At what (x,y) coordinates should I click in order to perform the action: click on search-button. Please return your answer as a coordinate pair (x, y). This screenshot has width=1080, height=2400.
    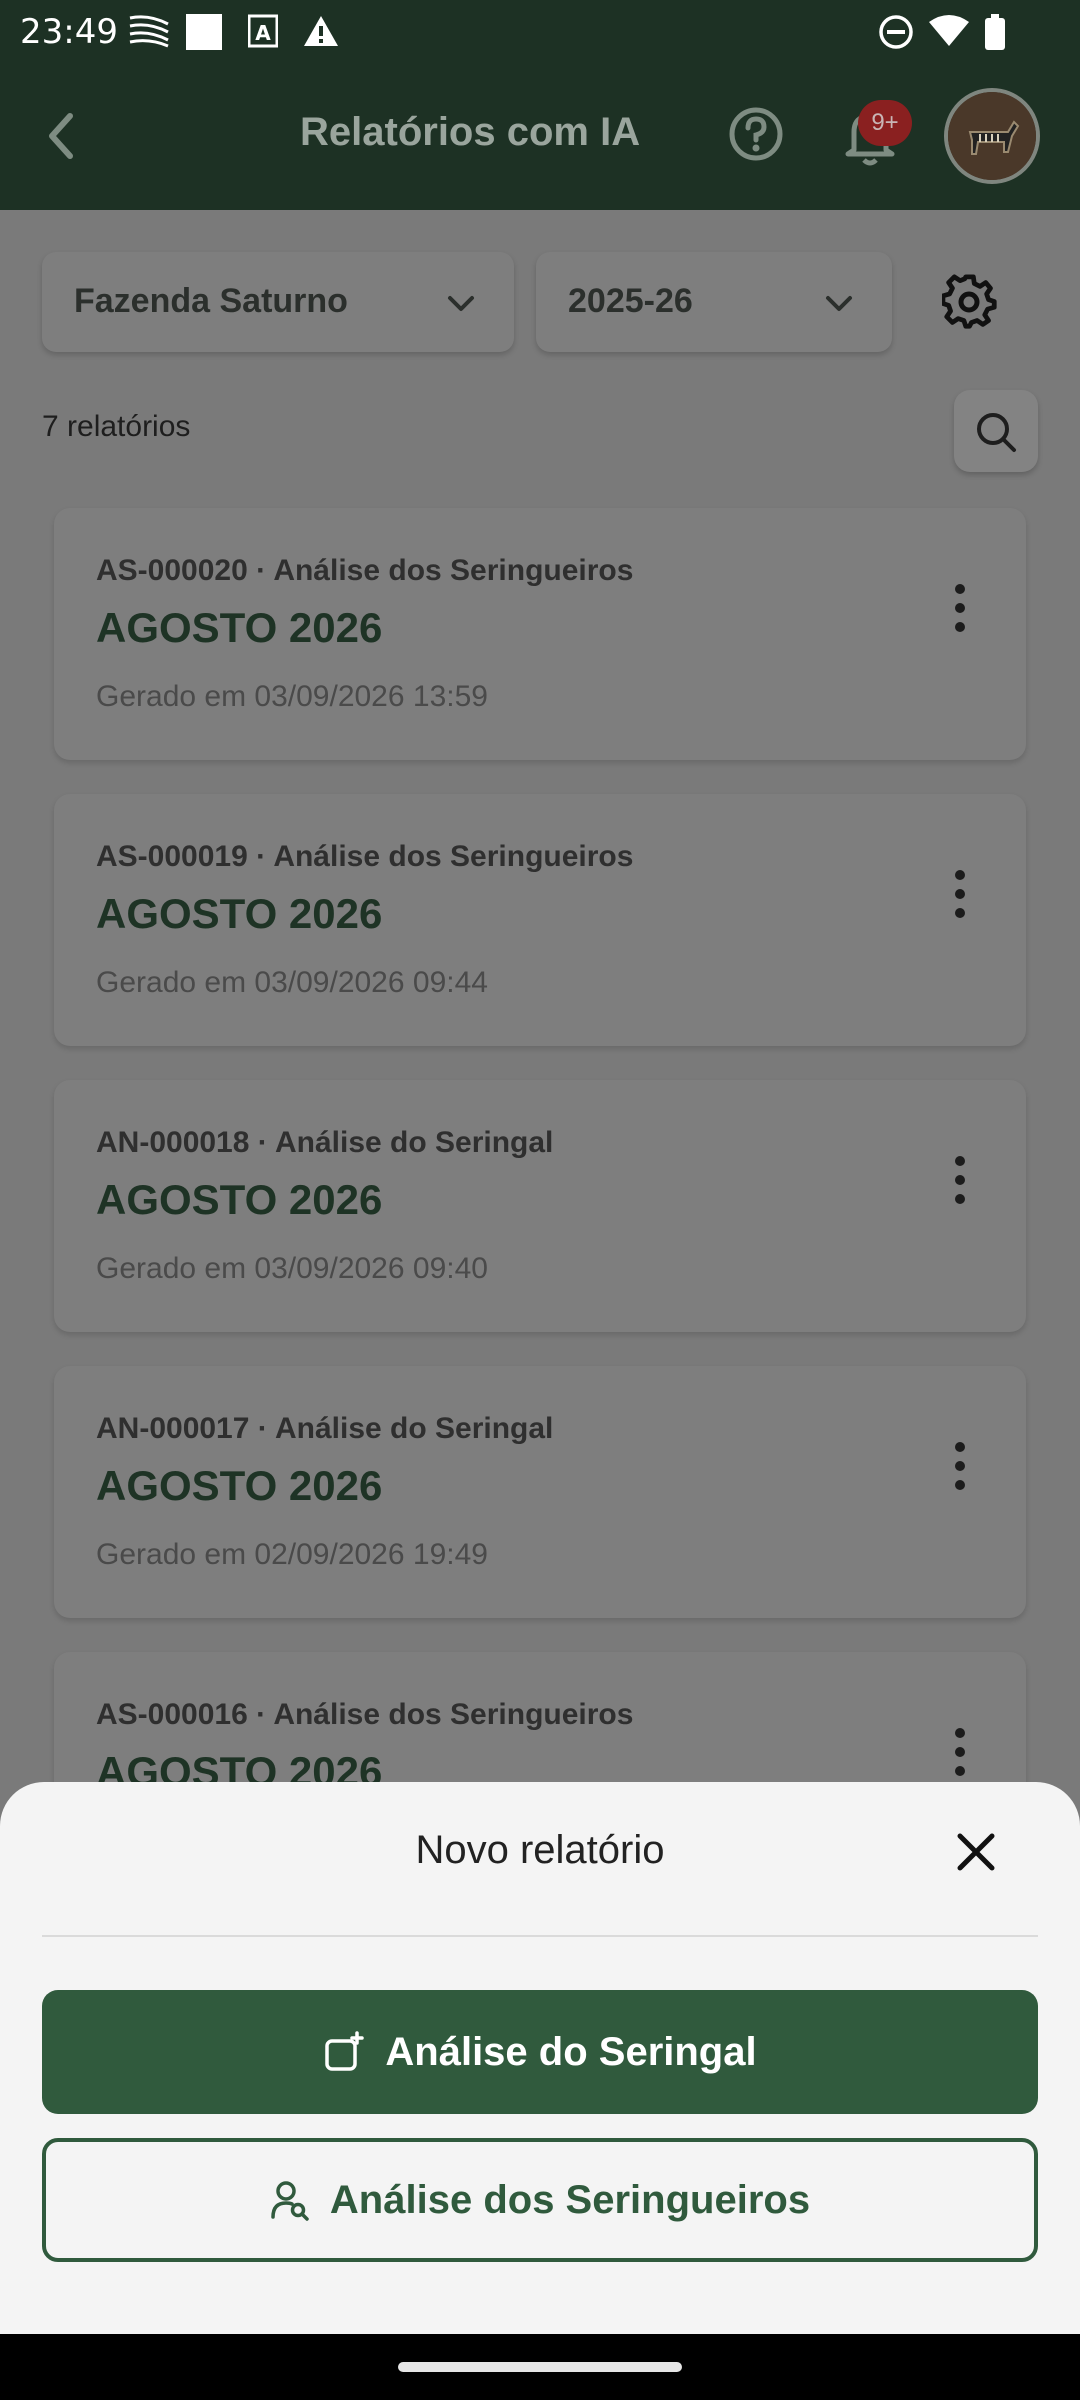
    Looking at the image, I should click on (996, 431).